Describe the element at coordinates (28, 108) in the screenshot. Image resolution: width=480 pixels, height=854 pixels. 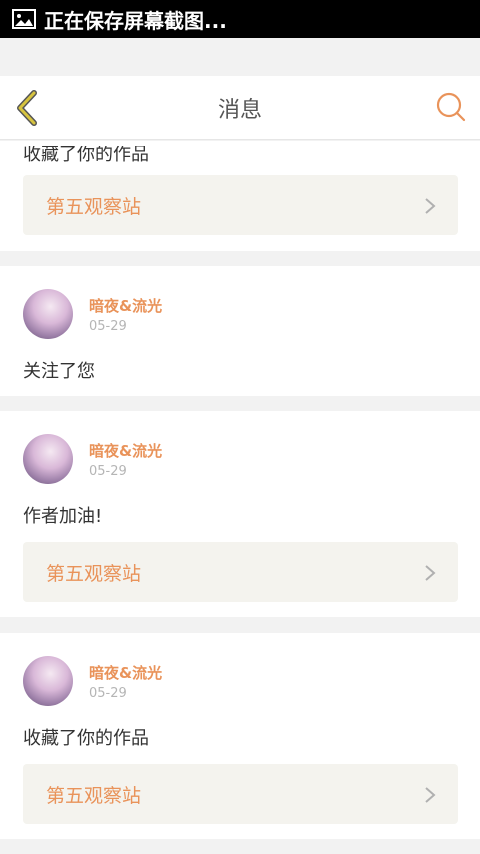
I see `back-arrow-icon` at that location.